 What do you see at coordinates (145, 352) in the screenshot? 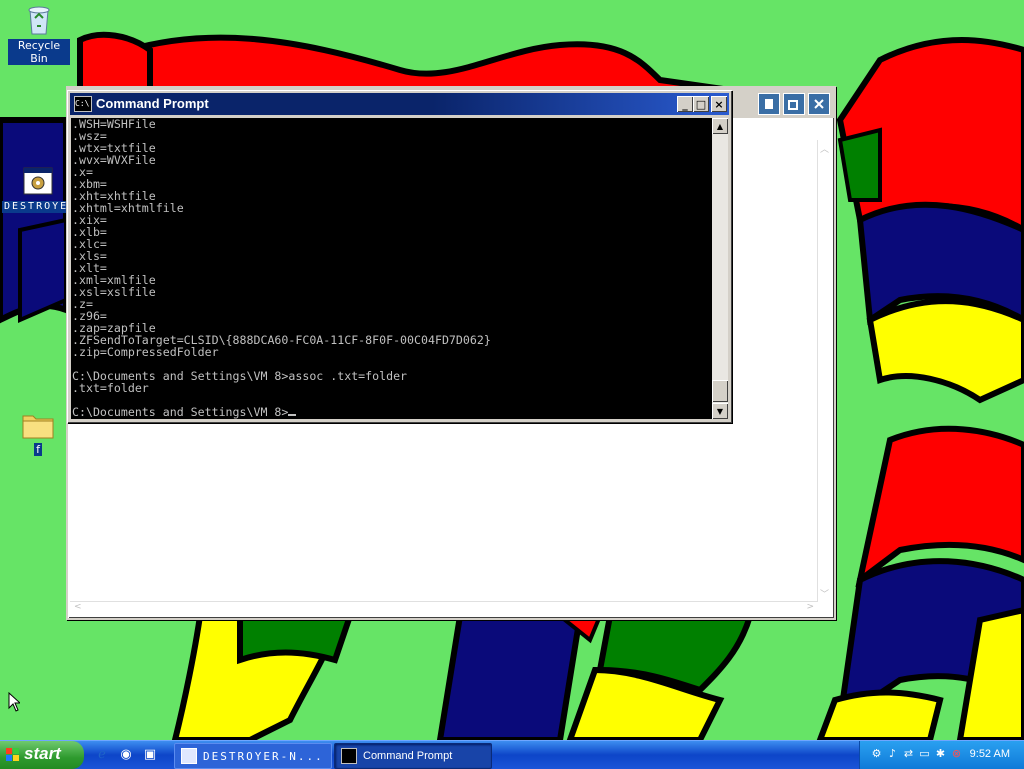
I see `console-line: .zip=CompressedFolder` at bounding box center [145, 352].